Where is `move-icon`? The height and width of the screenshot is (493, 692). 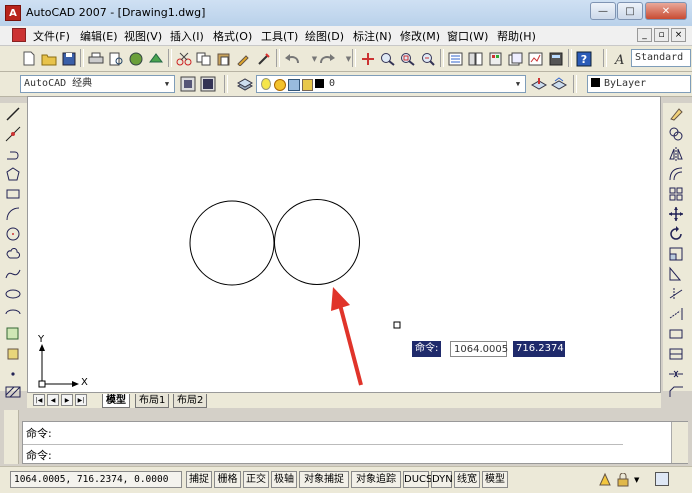 move-icon is located at coordinates (676, 214).